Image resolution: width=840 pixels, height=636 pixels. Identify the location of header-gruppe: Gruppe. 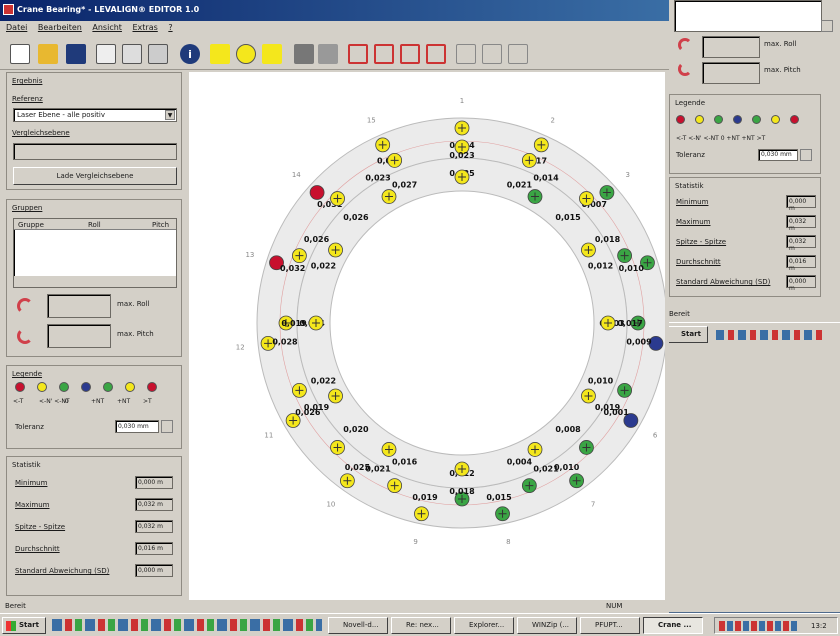
(31, 225).